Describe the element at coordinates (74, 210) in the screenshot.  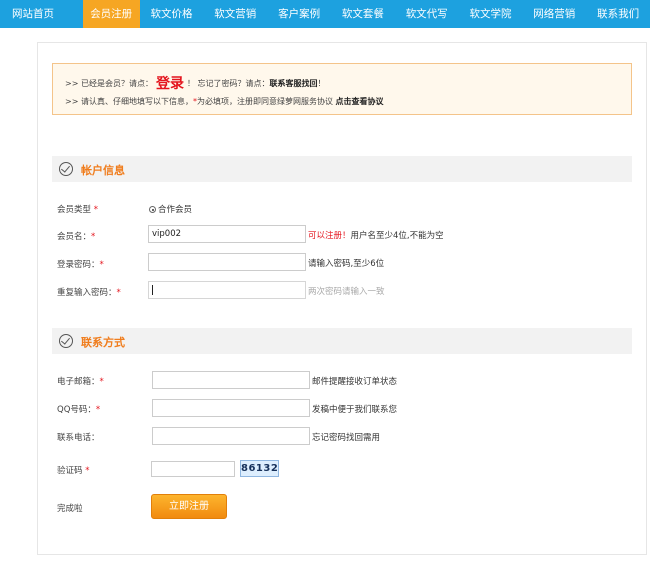
I see `label-text: 会员类型` at that location.